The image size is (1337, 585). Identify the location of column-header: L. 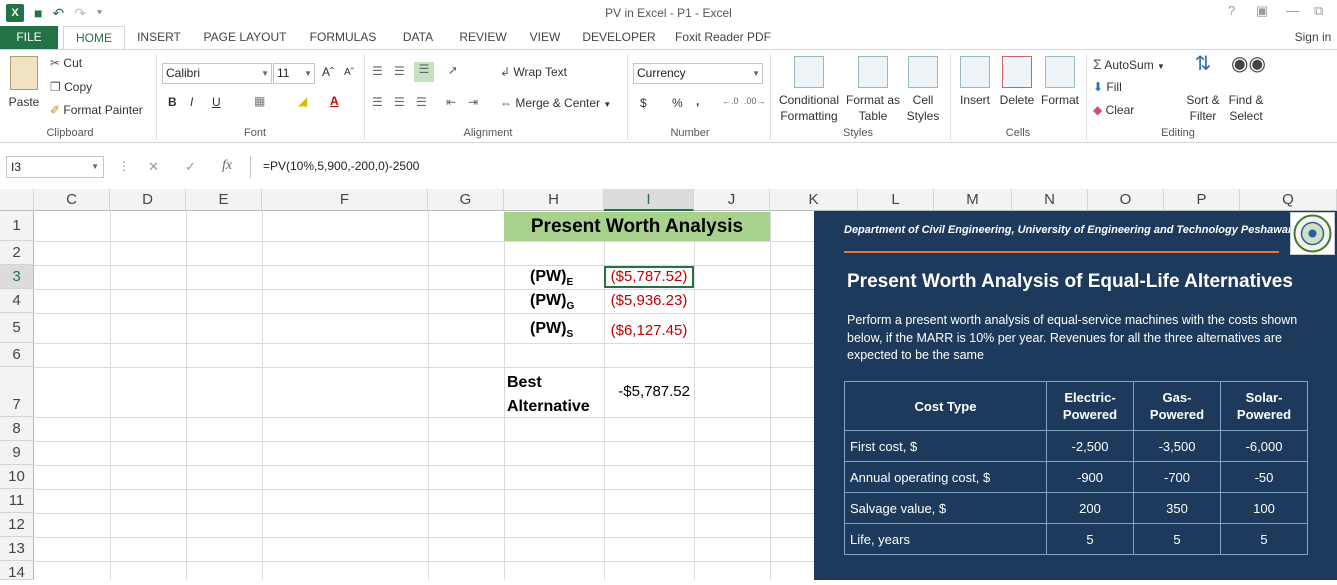
(896, 200).